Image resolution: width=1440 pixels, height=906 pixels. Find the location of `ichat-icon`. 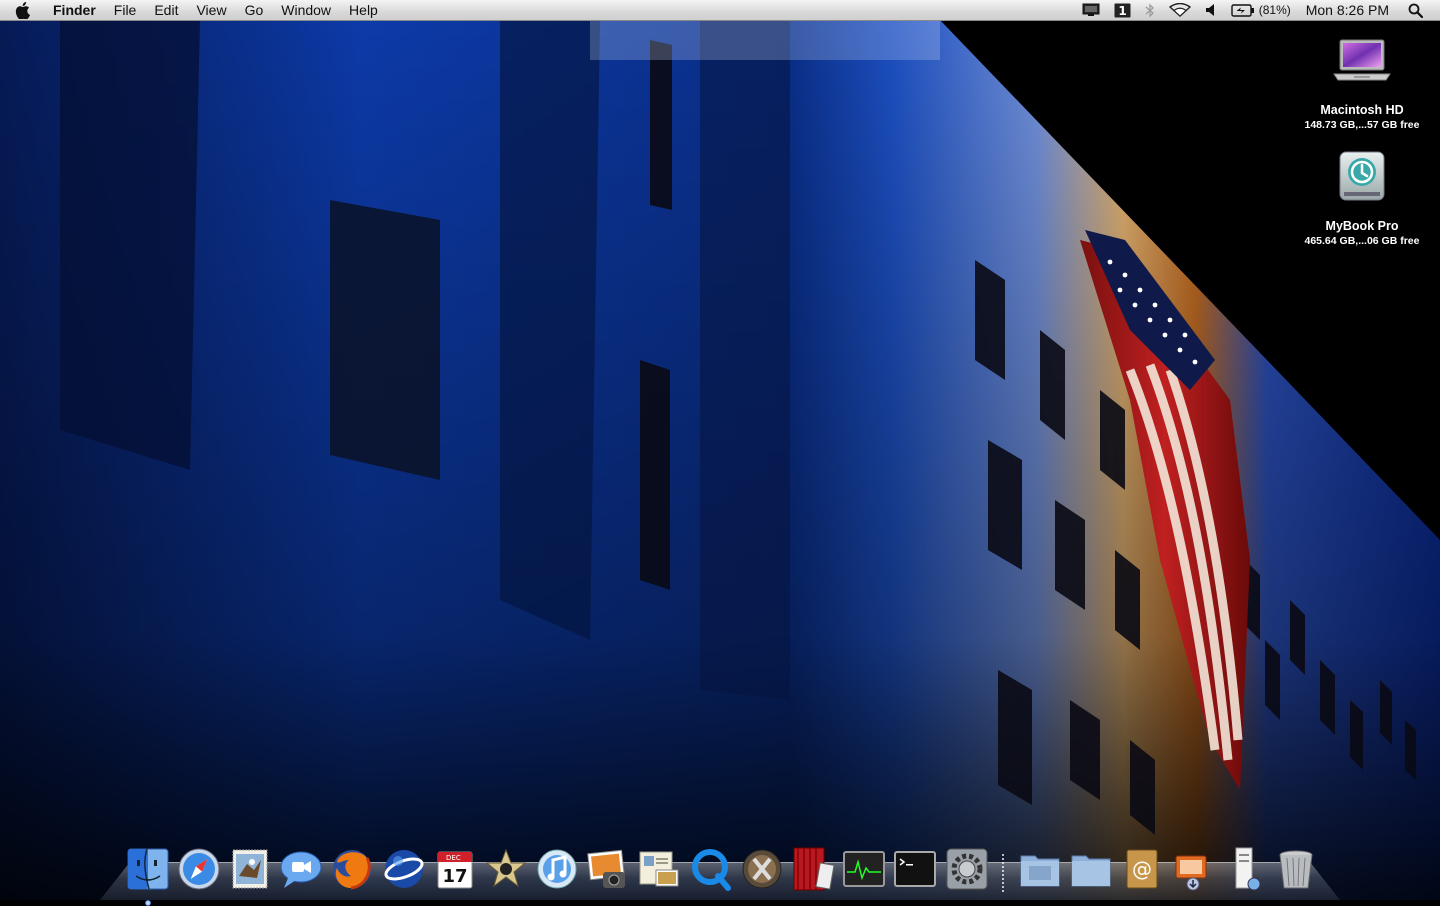

ichat-icon is located at coordinates (301, 869).